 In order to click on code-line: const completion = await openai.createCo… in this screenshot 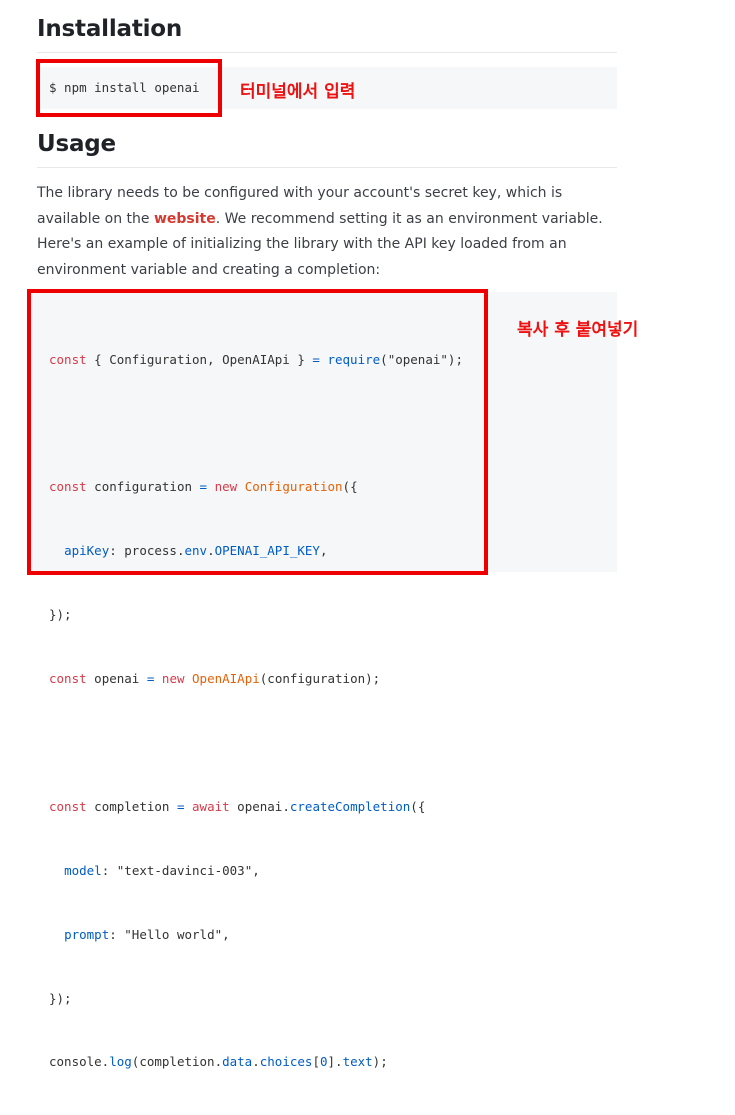, I will do `click(237, 806)`.